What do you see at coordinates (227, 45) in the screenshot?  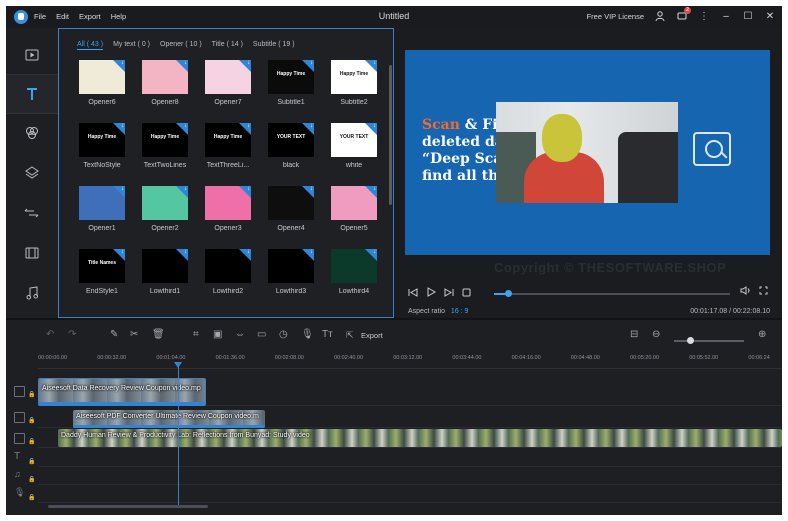 I see `tab-title: Title ( 14 )` at bounding box center [227, 45].